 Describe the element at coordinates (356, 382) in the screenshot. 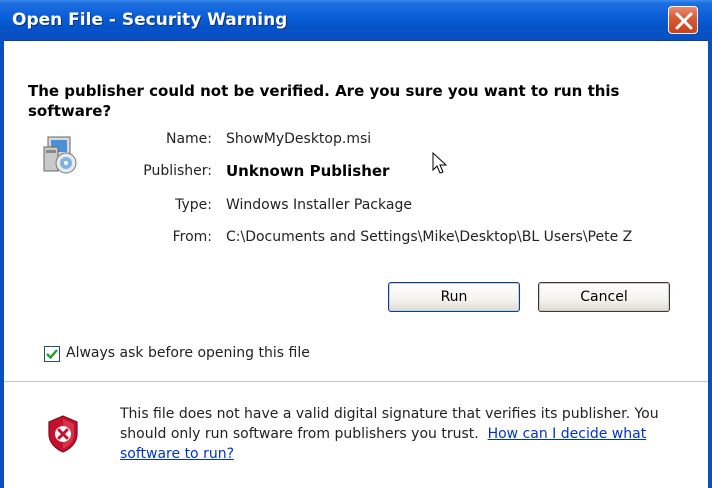

I see `section-divider-highlight` at that location.